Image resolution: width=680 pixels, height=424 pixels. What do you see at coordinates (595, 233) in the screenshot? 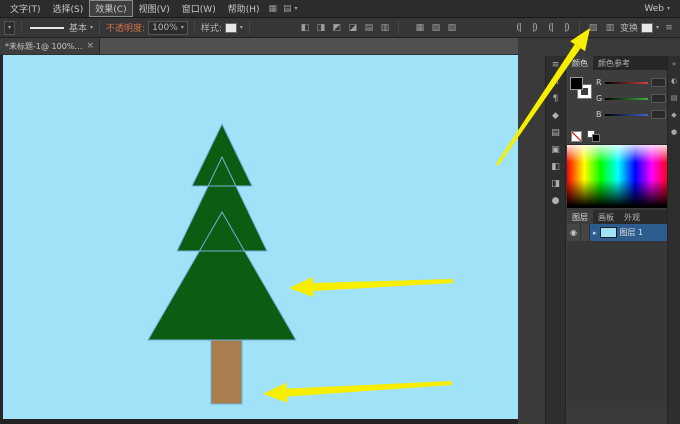
I see `expand-arrow-icon: ▸` at bounding box center [595, 233].